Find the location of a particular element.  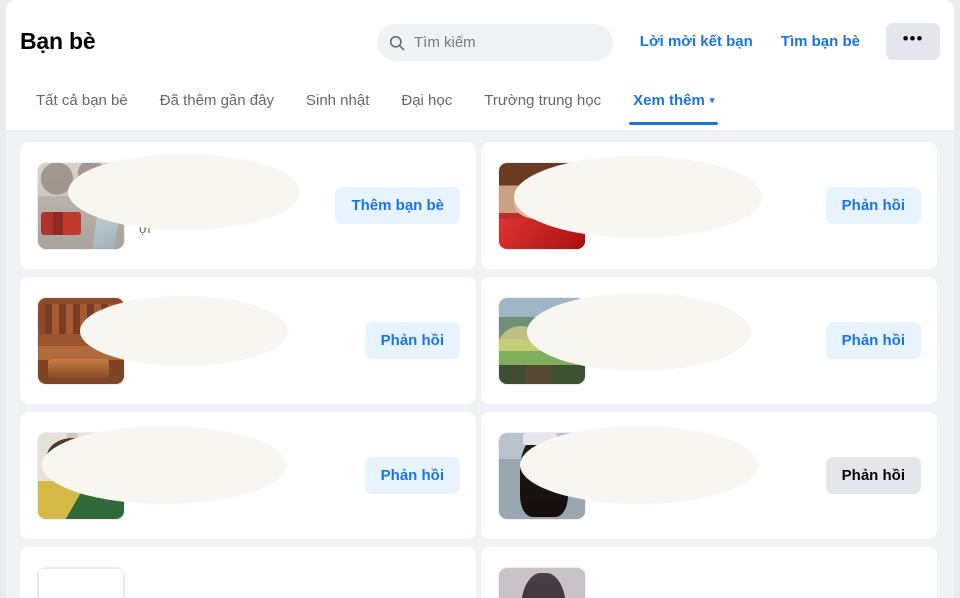

add-friend-button: Thêm bạn bè is located at coordinates (397, 205).